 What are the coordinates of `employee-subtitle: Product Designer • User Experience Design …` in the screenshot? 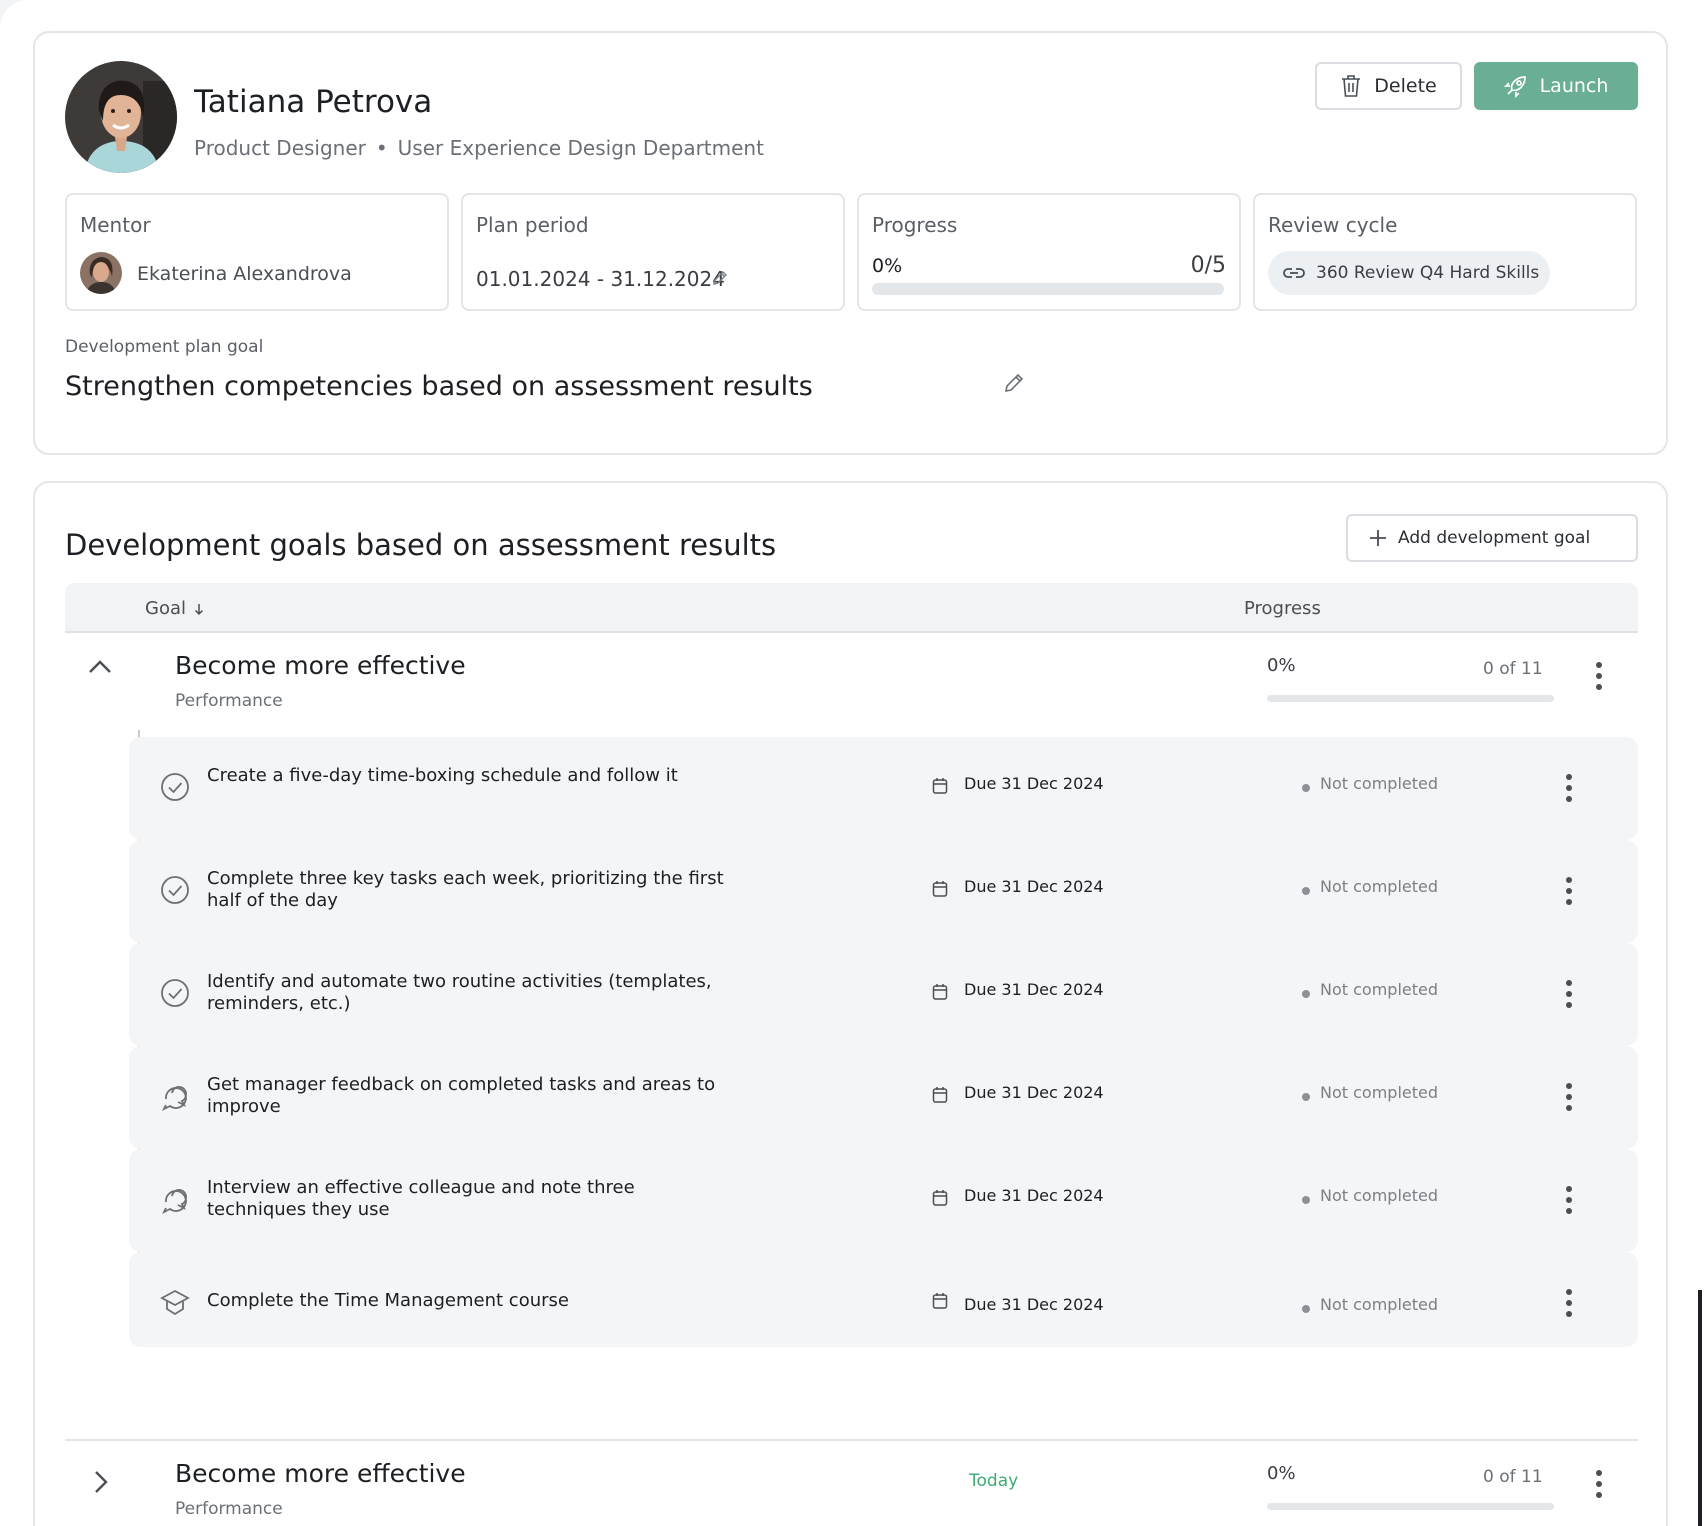 It's located at (479, 148).